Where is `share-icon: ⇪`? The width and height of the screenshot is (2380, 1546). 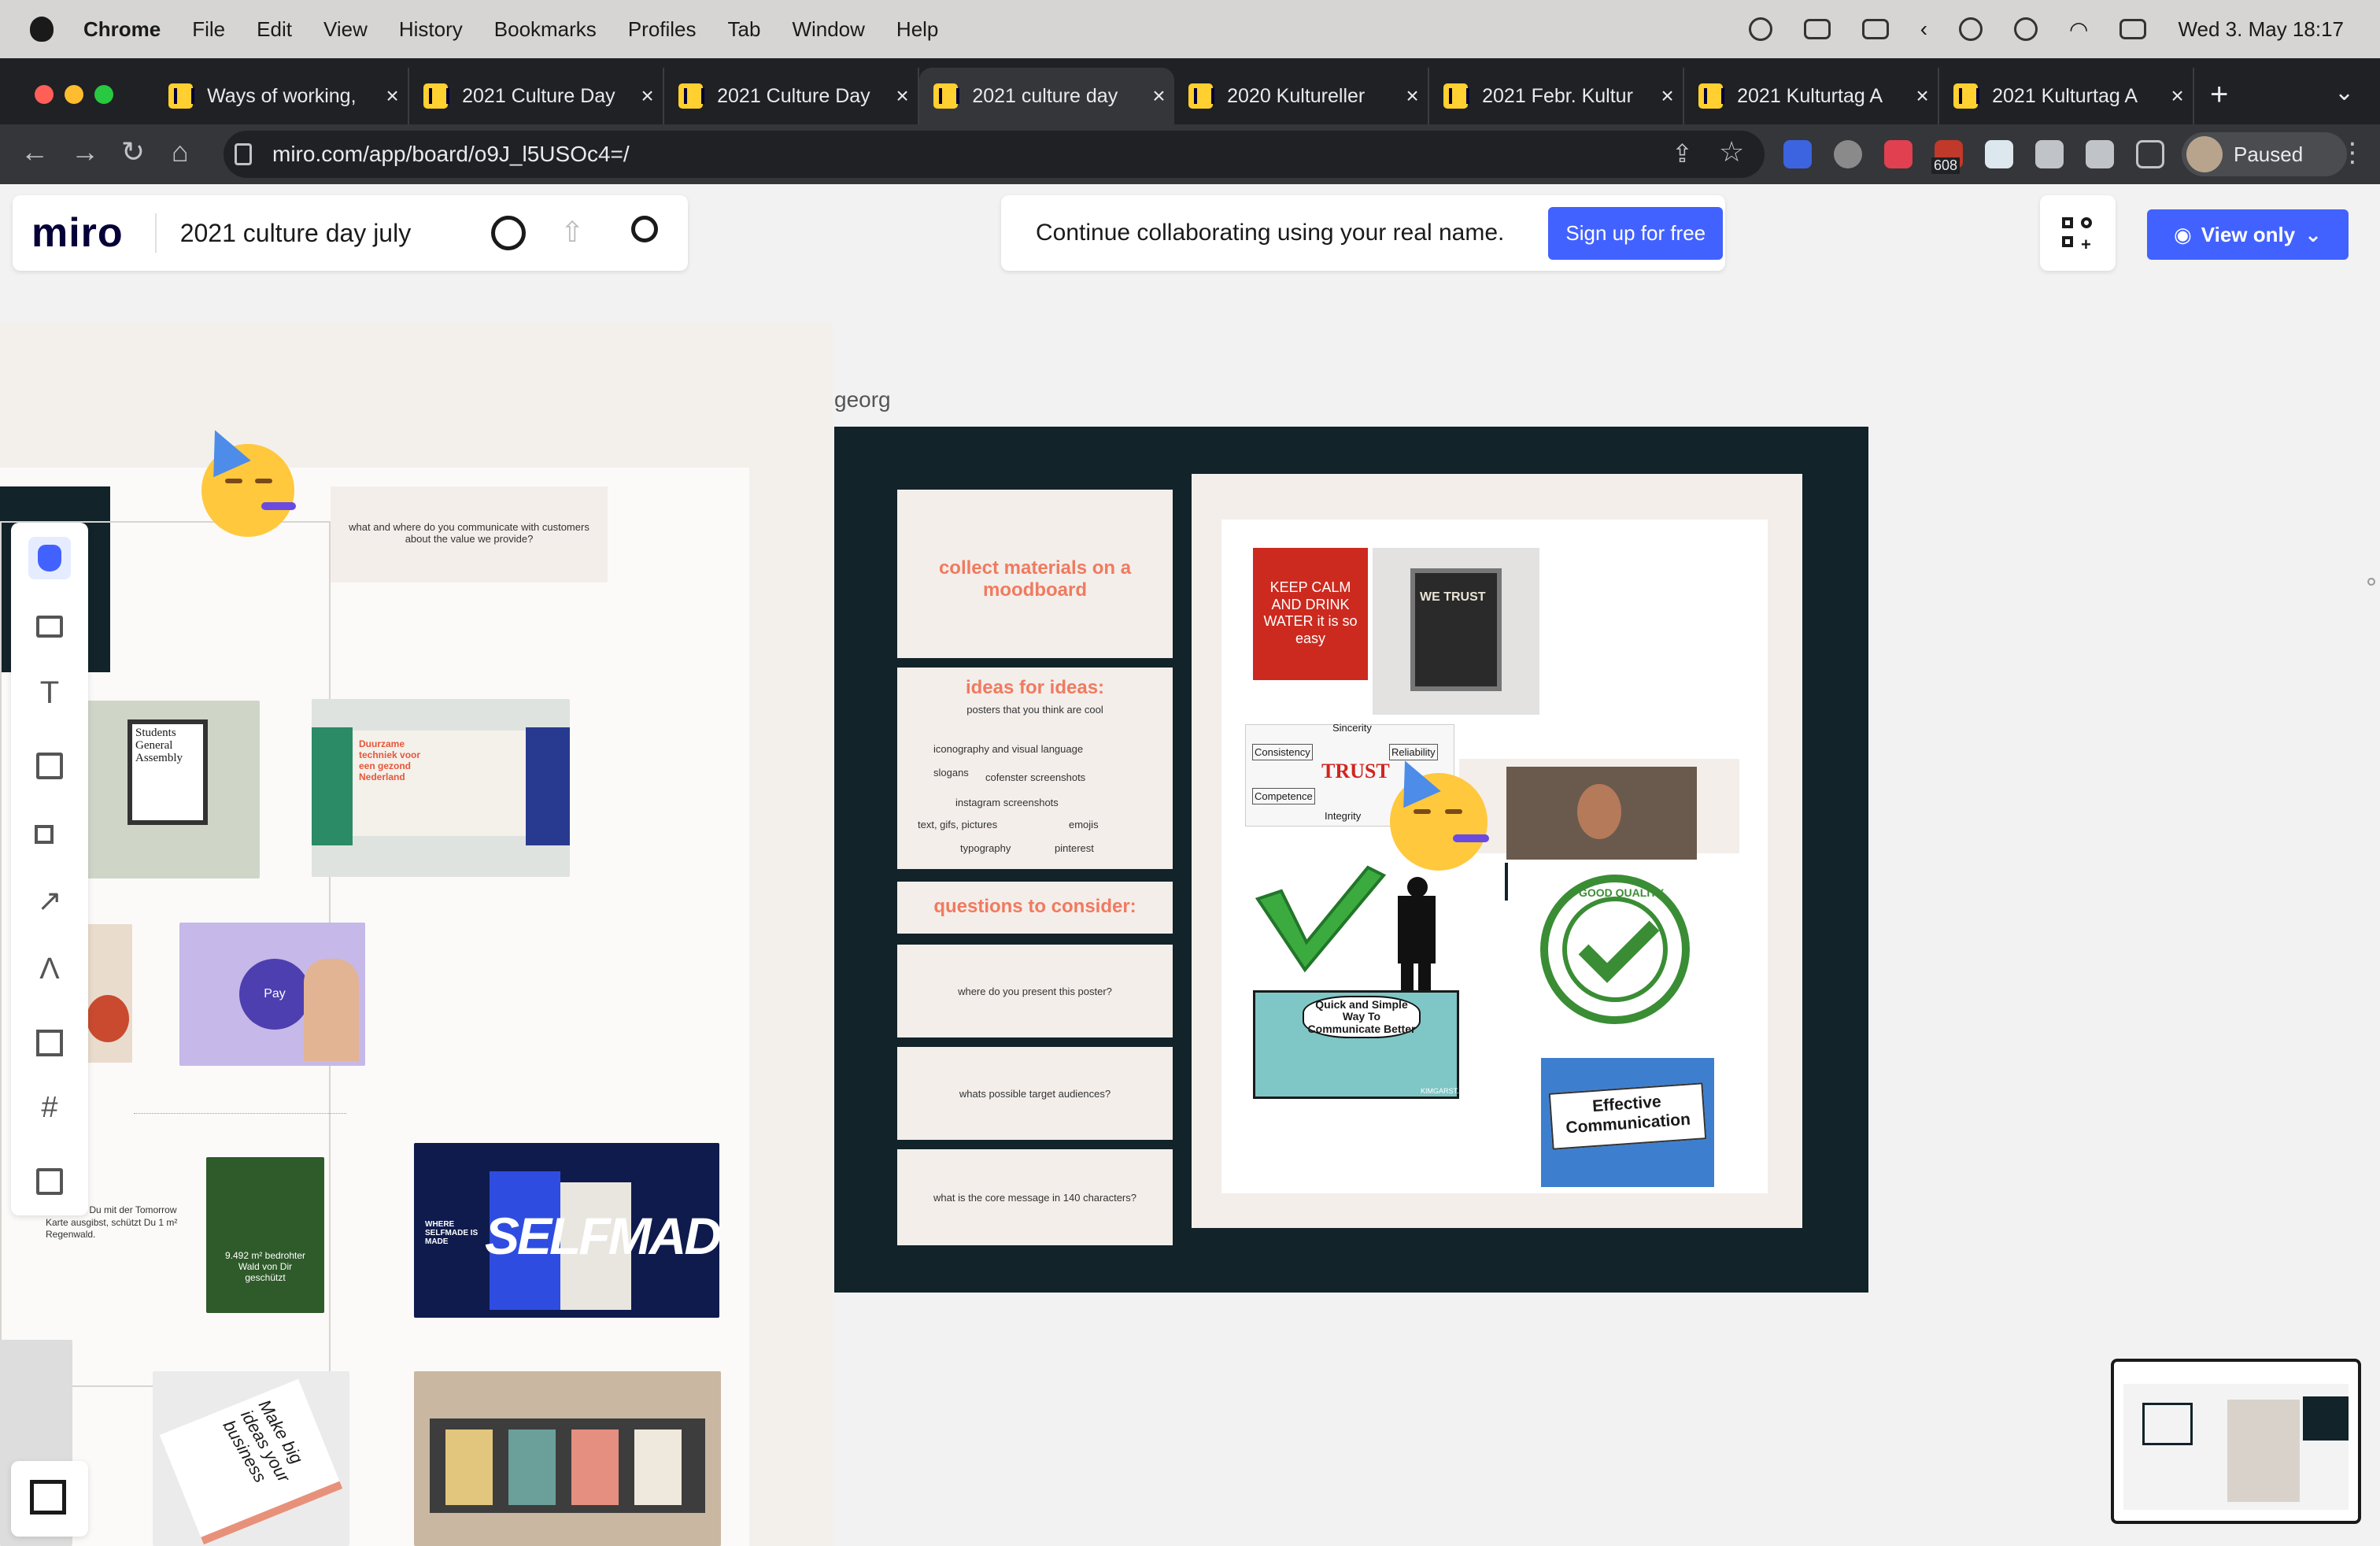 share-icon: ⇪ is located at coordinates (1682, 153).